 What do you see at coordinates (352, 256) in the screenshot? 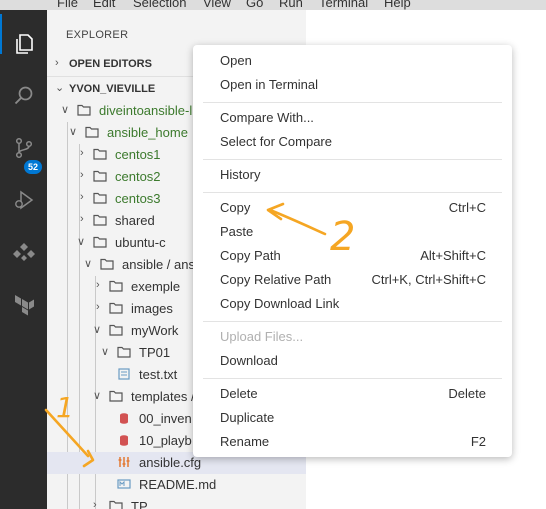
I see `menu-item-copy-path: Copy Path Alt+Shift+C` at bounding box center [352, 256].